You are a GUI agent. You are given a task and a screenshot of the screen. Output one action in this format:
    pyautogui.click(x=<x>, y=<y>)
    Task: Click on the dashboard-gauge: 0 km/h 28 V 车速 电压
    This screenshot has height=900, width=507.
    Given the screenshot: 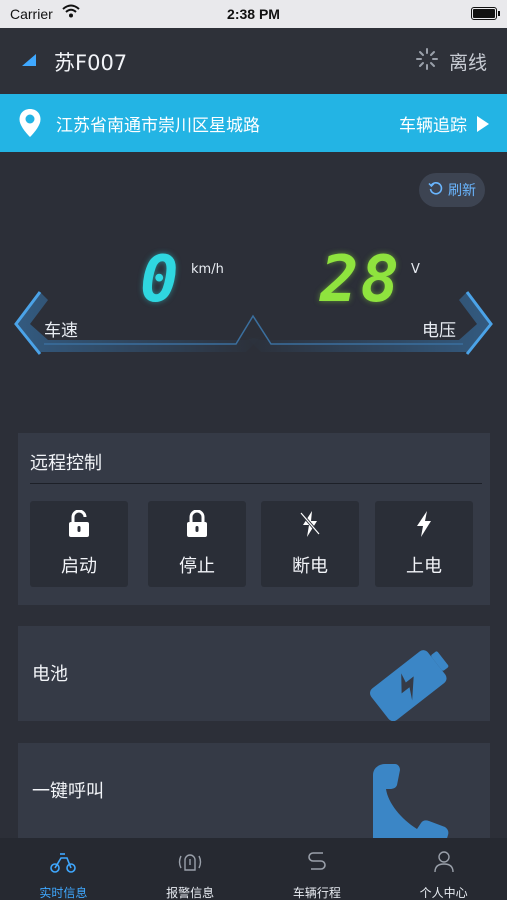 What is the action you would take?
    pyautogui.click(x=253, y=300)
    